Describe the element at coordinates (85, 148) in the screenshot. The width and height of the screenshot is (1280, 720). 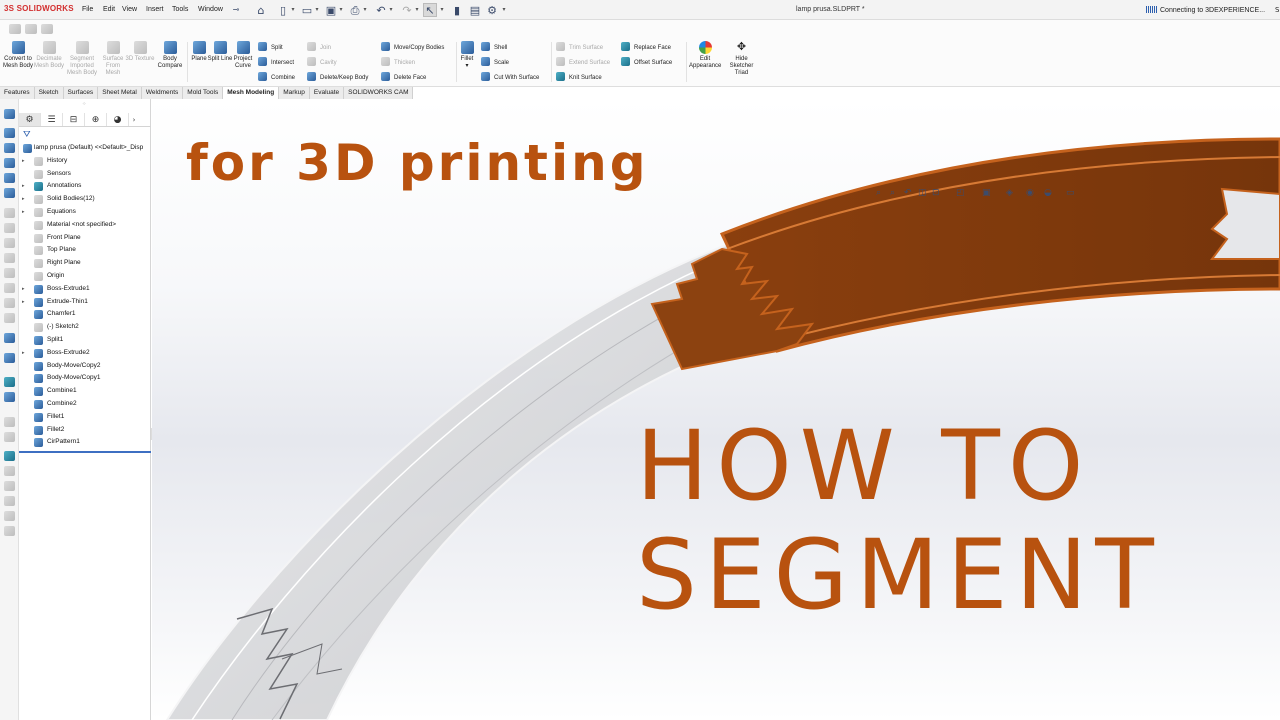
I see `tree-item: lamp prusa (Default) <<Default>_Disp` at that location.